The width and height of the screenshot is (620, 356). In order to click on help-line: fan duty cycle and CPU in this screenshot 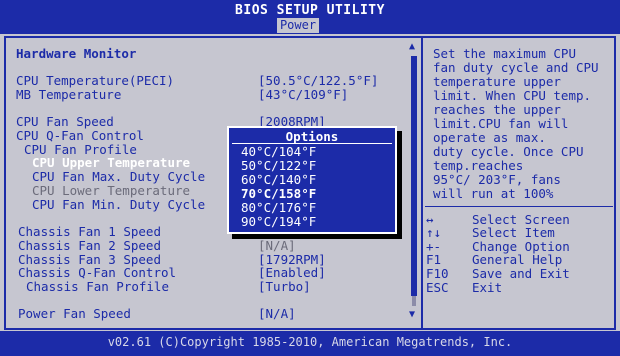, I will do `click(516, 67)`.